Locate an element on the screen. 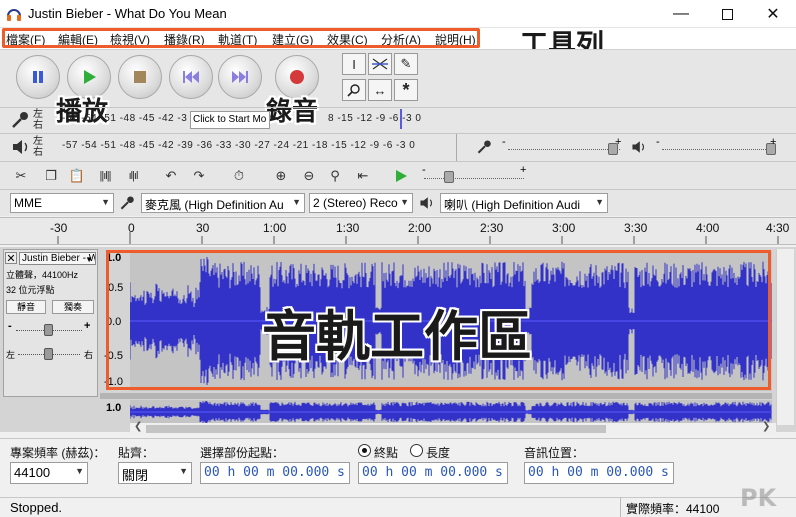  play-speed-thumb is located at coordinates (449, 177).